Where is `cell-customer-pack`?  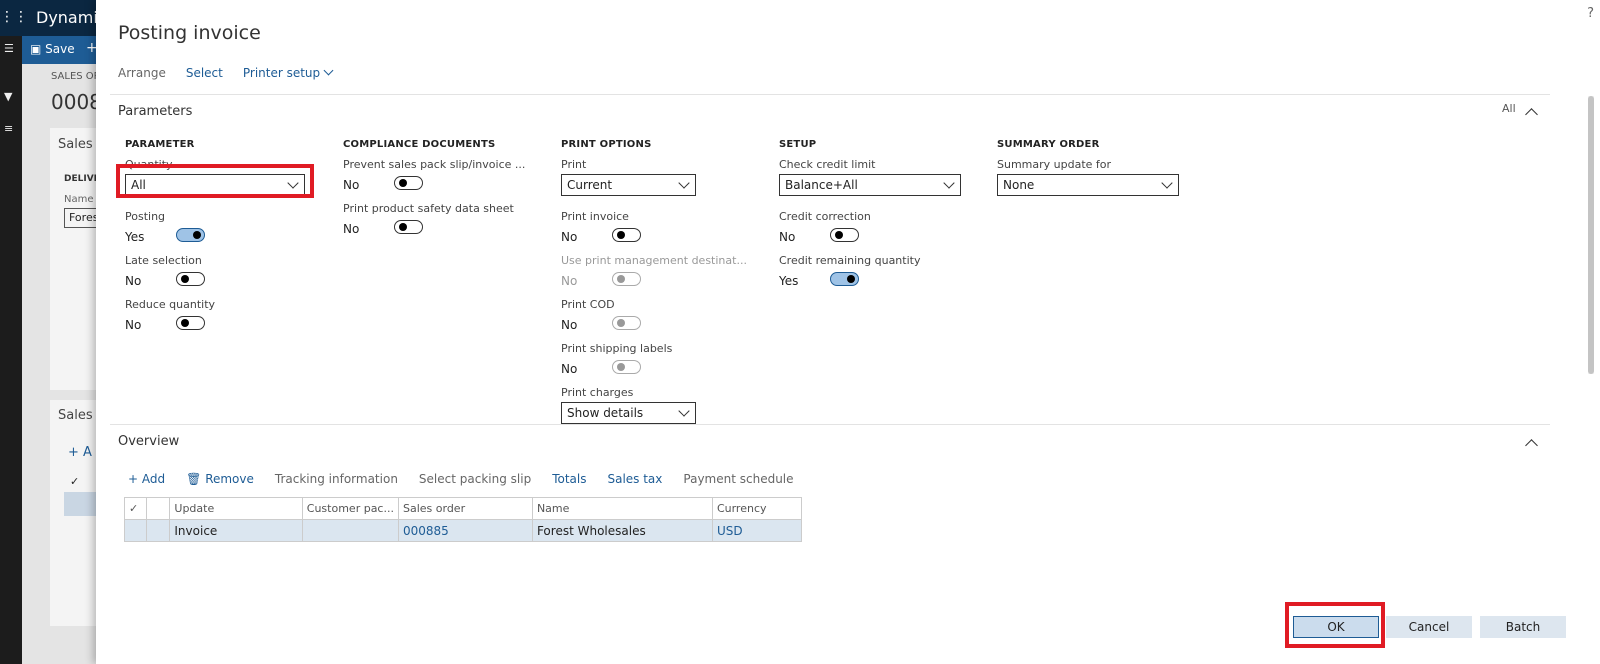 cell-customer-pack is located at coordinates (350, 530).